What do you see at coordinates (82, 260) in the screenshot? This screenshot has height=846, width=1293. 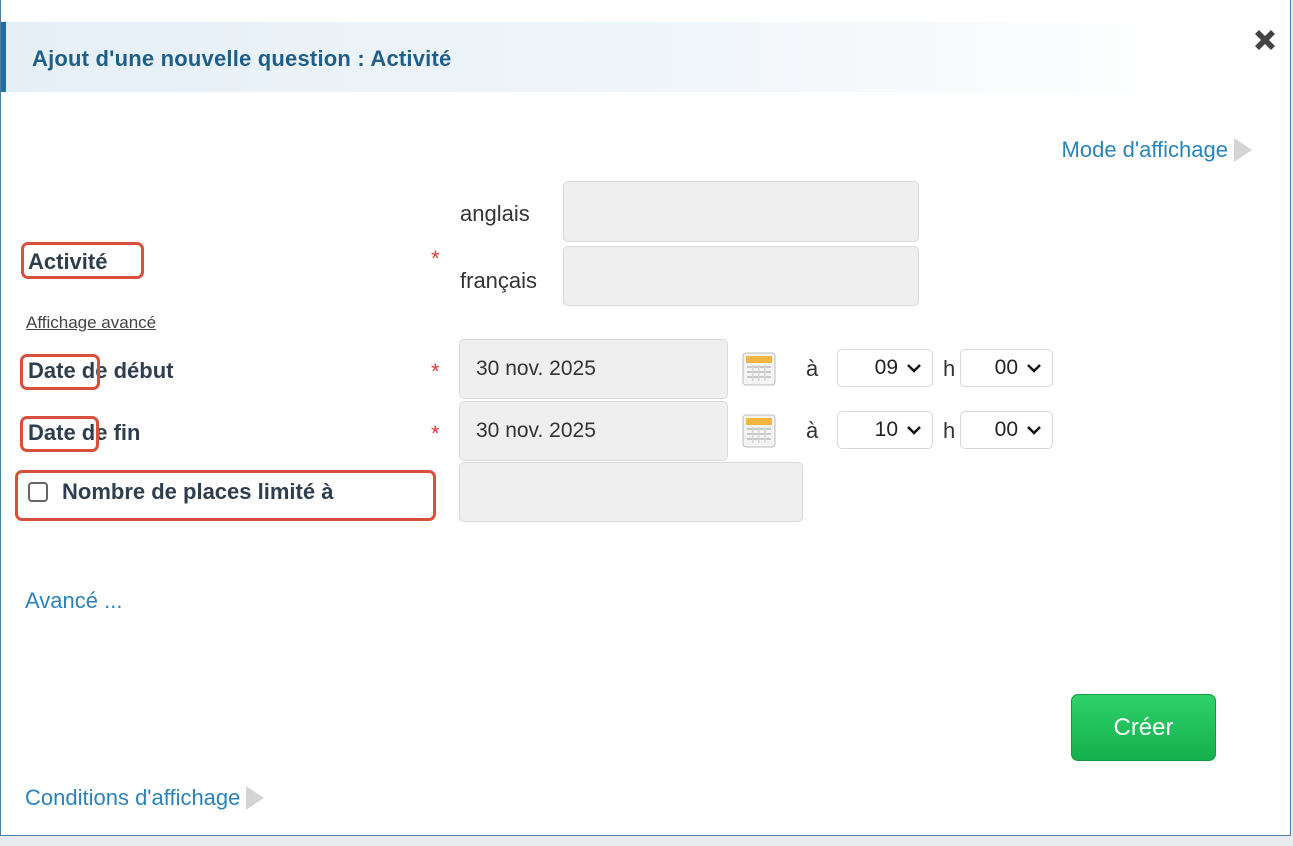 I see `activity-label-highlight` at bounding box center [82, 260].